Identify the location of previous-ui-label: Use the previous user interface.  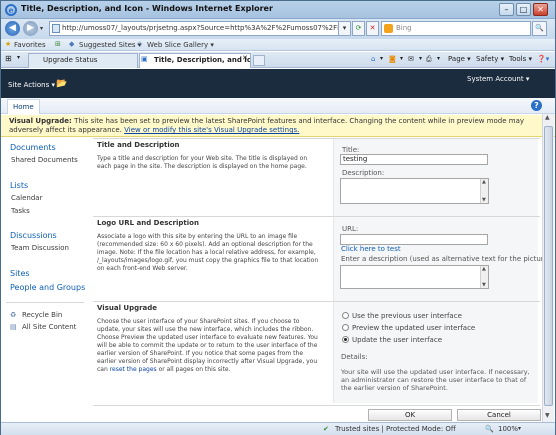
(407, 316).